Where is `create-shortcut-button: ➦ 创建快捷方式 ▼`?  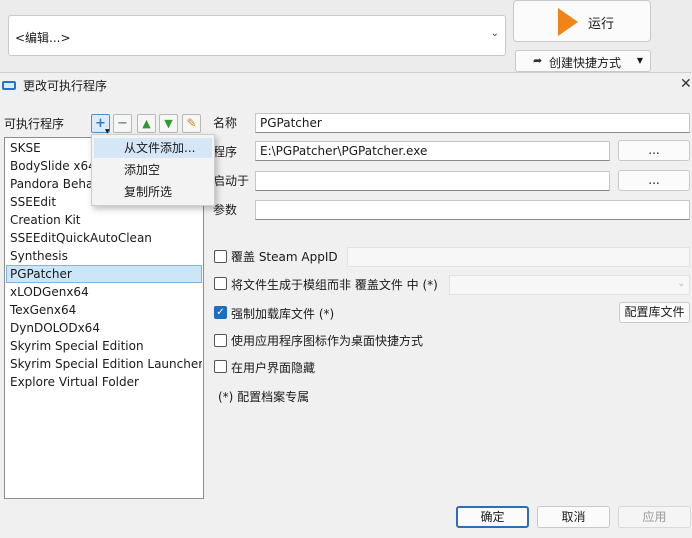
create-shortcut-button: ➦ 创建快捷方式 ▼ is located at coordinates (583, 61).